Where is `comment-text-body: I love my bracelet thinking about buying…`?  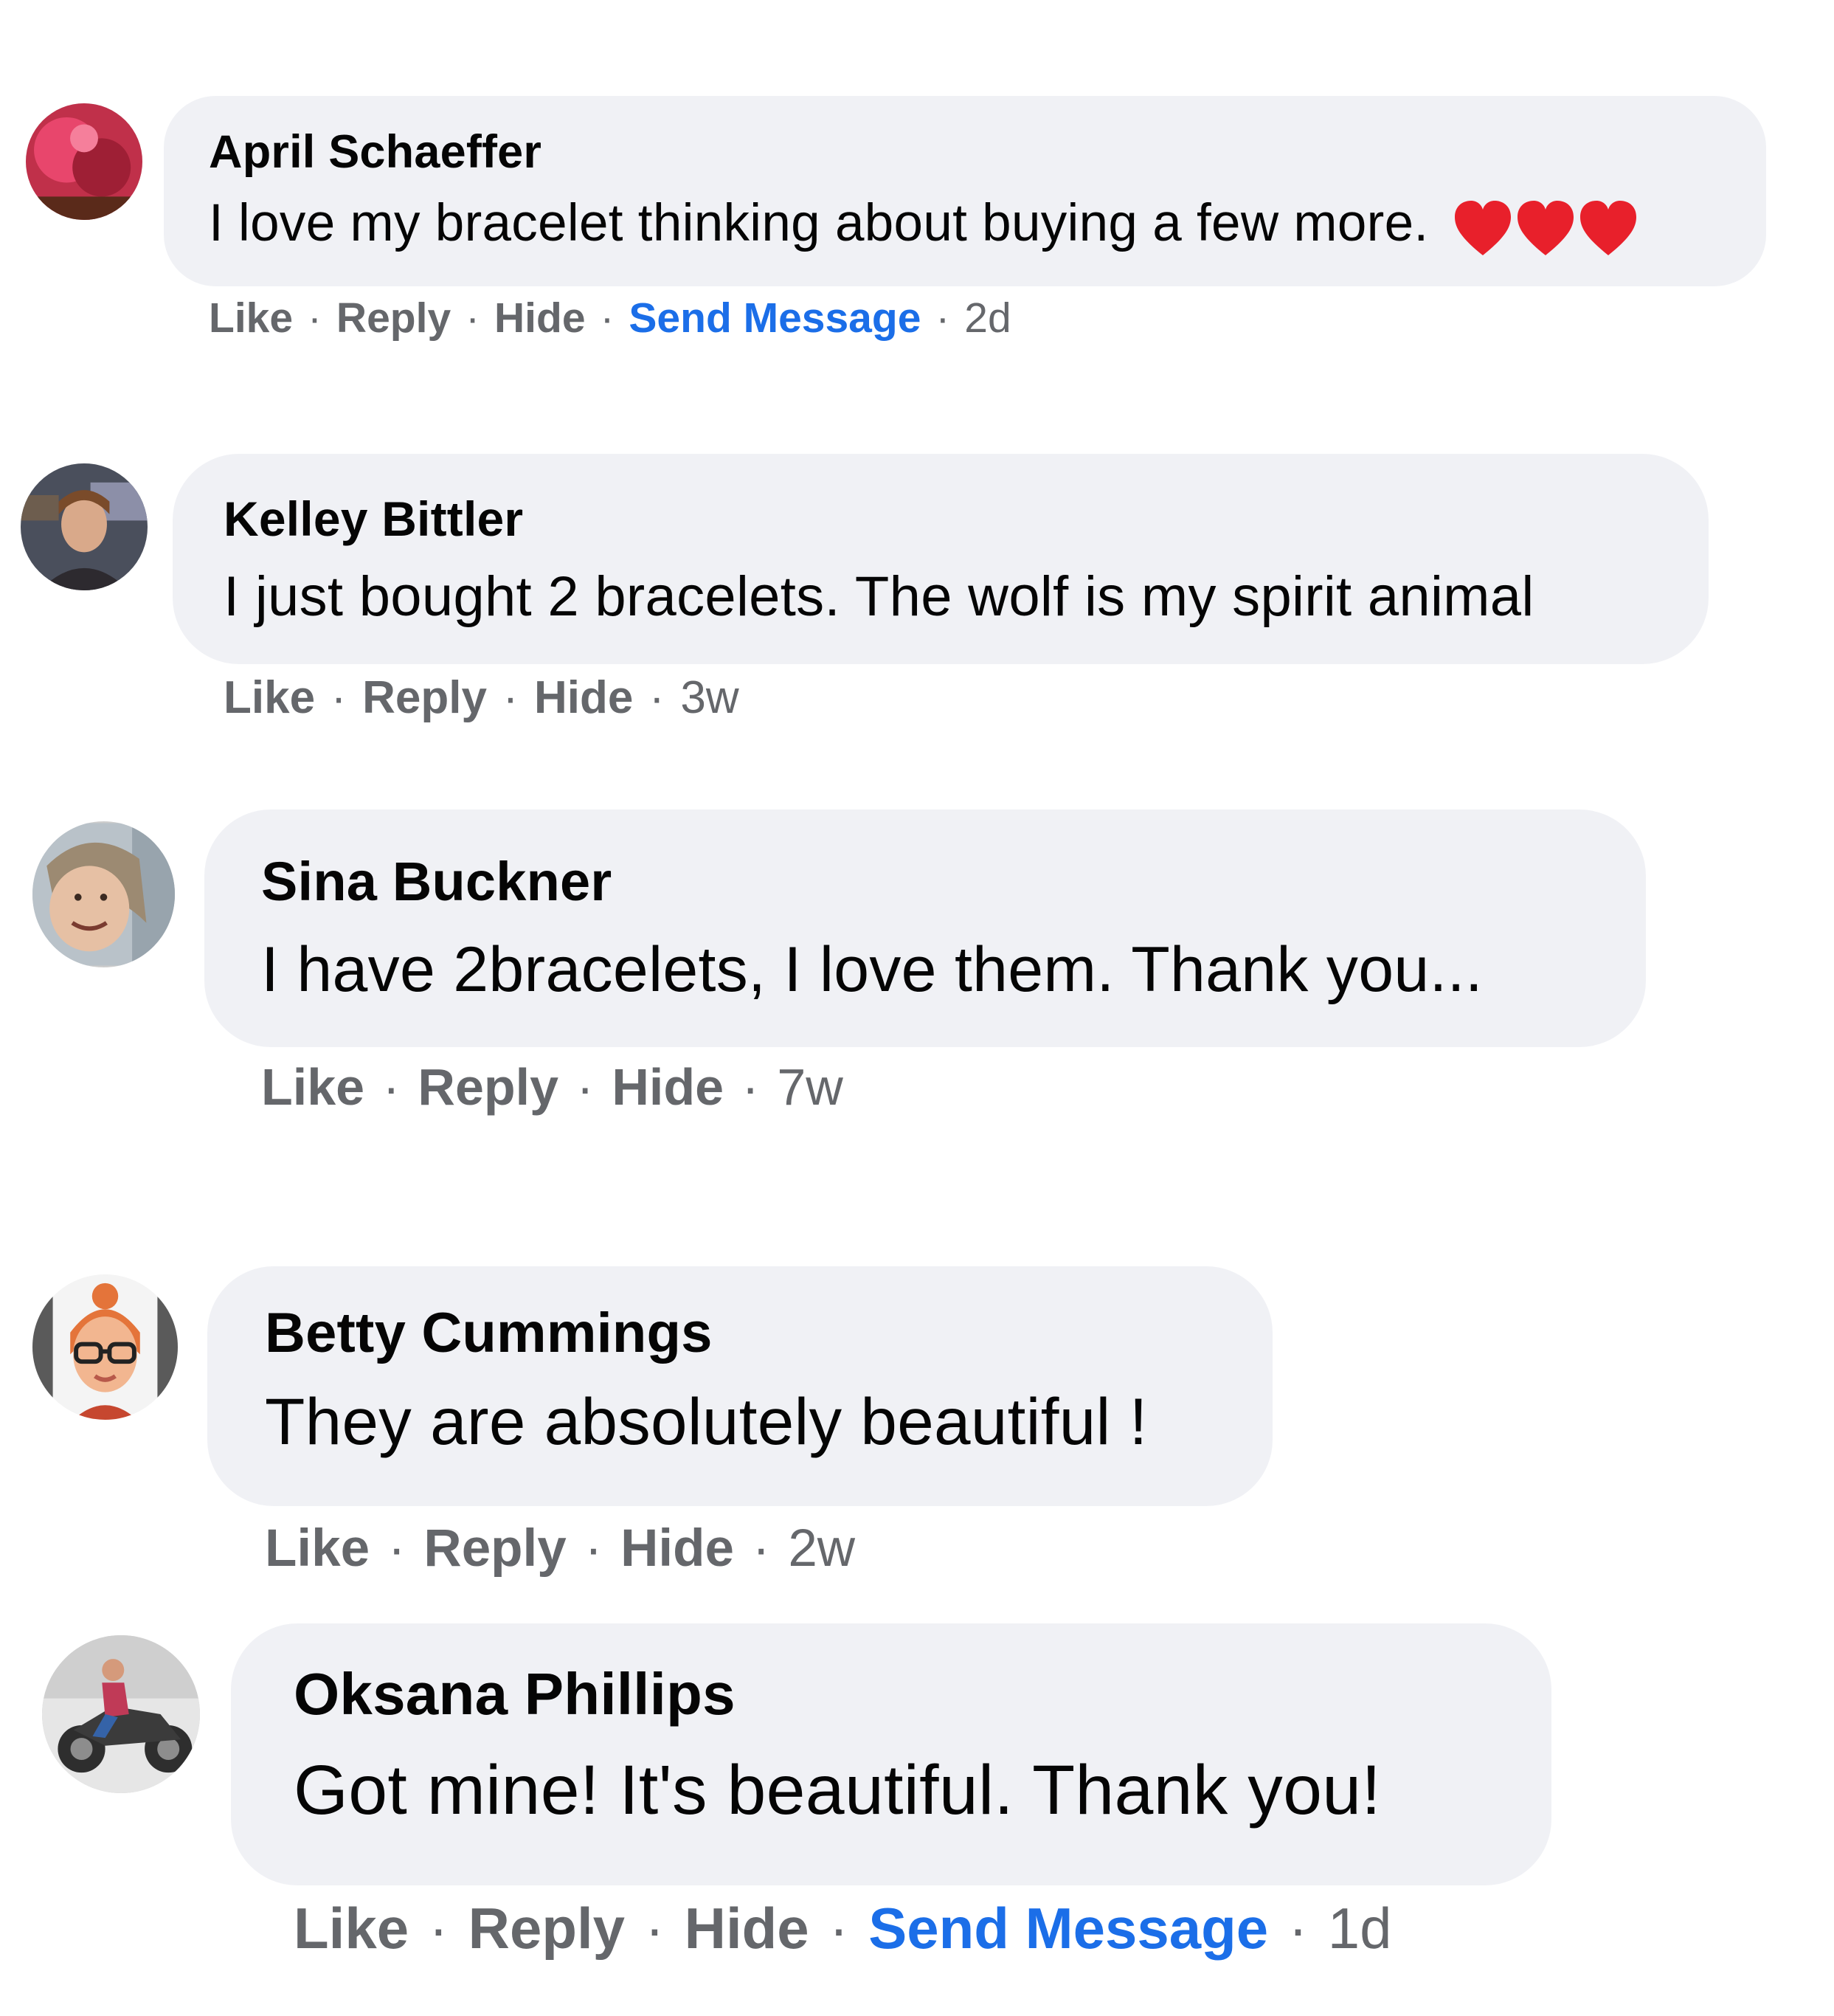 comment-text-body: I love my bracelet thinking about buying… is located at coordinates (819, 223).